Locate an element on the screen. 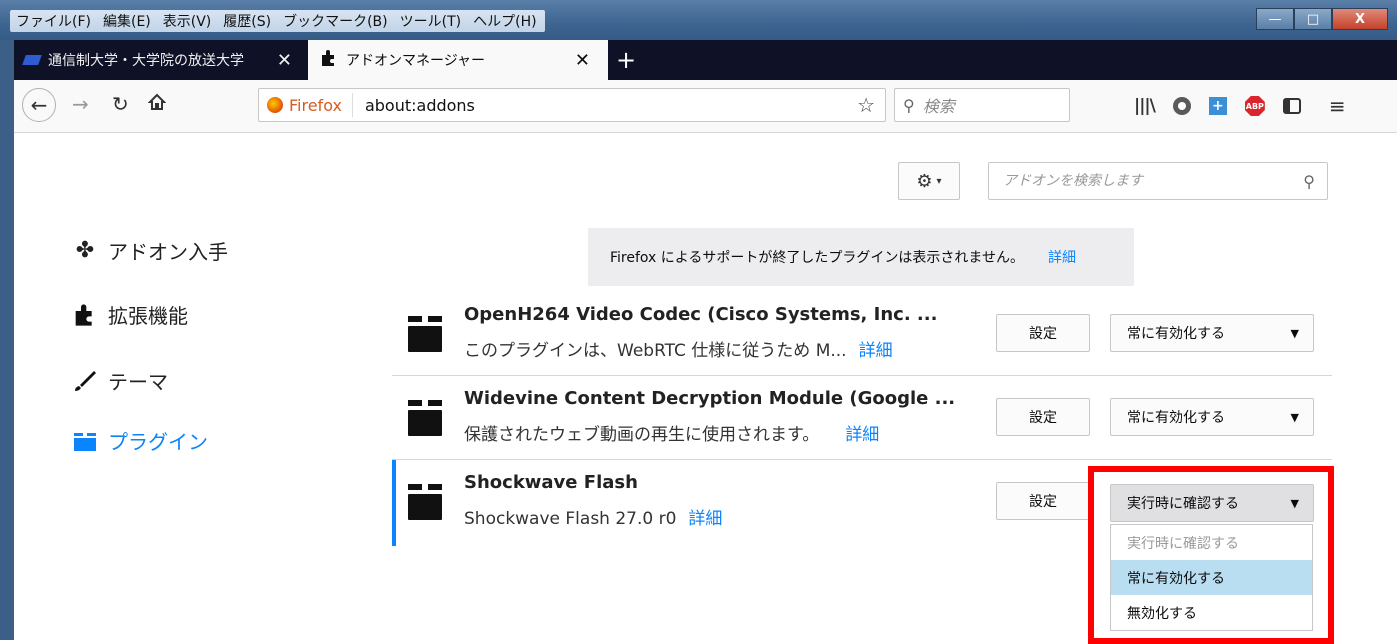  window-controls: — □ X is located at coordinates (1322, 19).